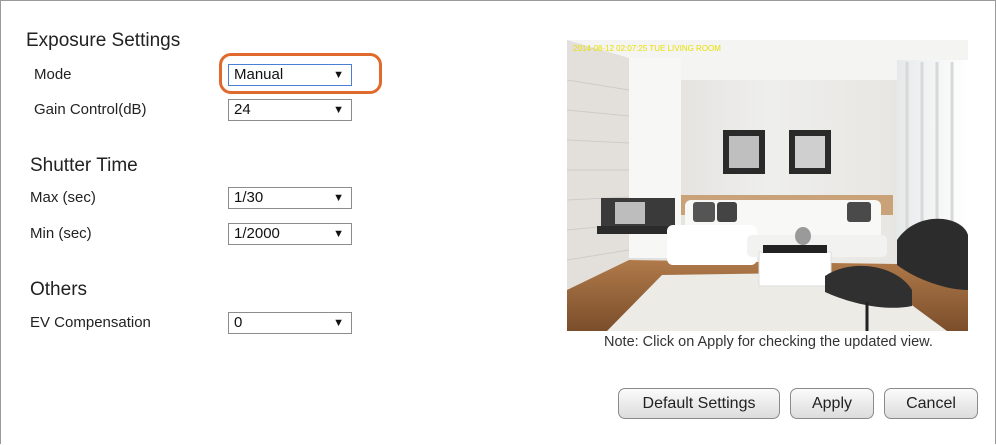 Image resolution: width=996 pixels, height=445 pixels. Describe the element at coordinates (699, 403) in the screenshot. I see `default-settings-button: Default Settings` at that location.